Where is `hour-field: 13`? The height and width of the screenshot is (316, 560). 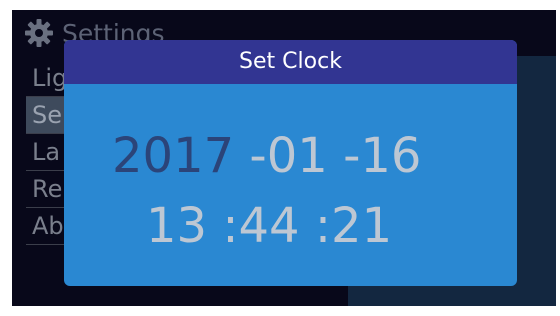 hour-field: 13 is located at coordinates (176, 226).